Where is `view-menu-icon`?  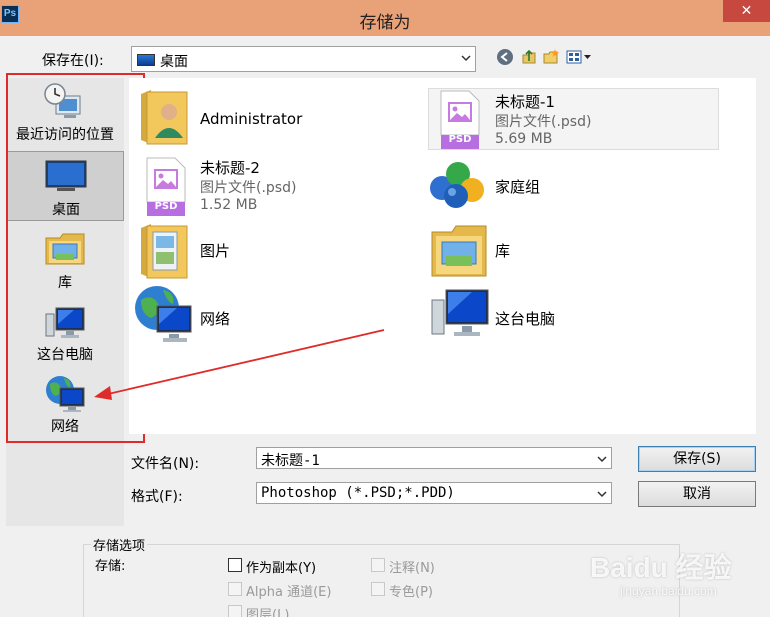 view-menu-icon is located at coordinates (579, 57).